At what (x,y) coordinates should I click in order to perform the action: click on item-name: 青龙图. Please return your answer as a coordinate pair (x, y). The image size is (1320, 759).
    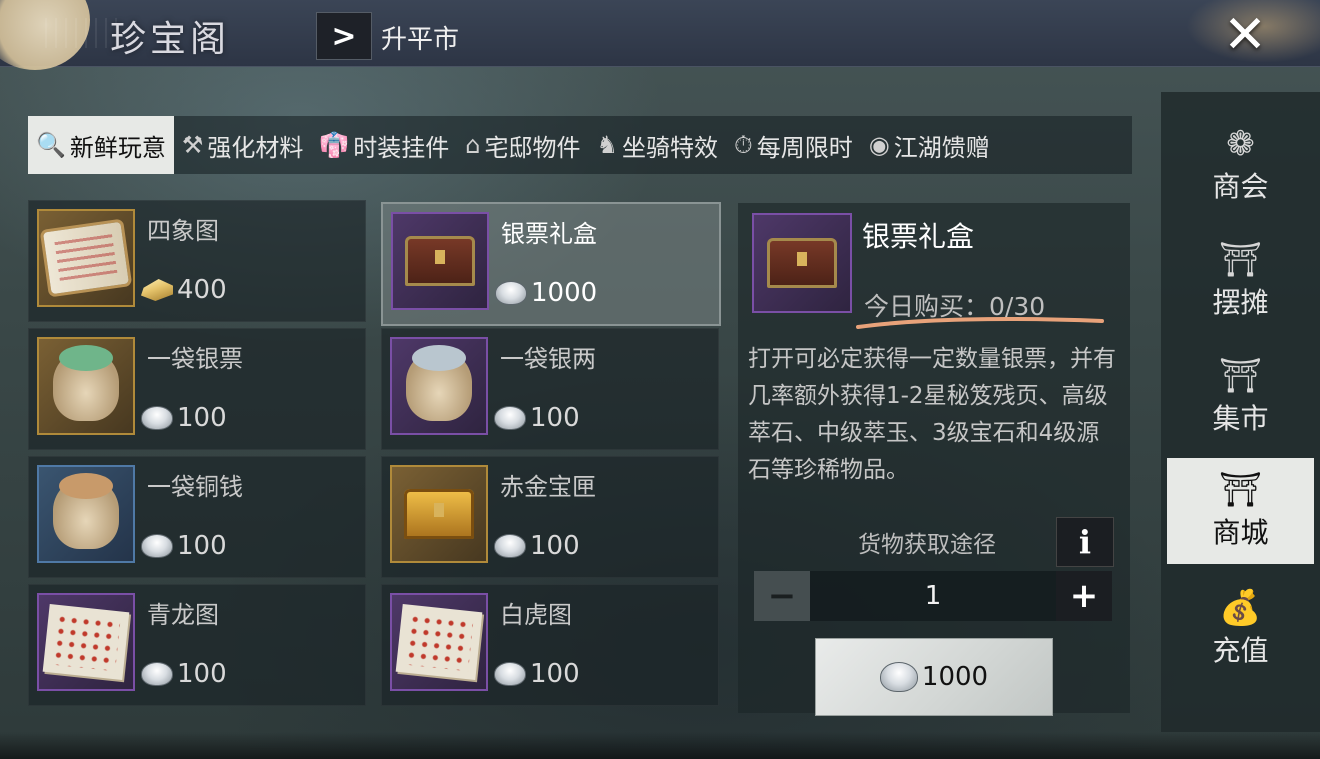
    Looking at the image, I should click on (183, 615).